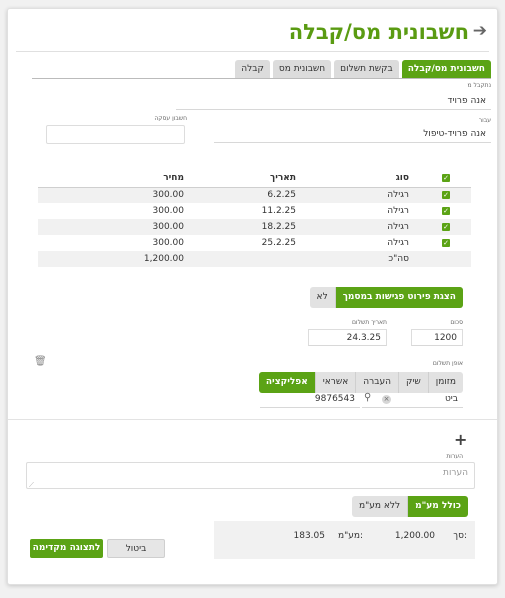 The height and width of the screenshot is (598, 505). I want to click on show-details-on-button: הצגת פירוט פגישות במסמך, so click(398, 297).